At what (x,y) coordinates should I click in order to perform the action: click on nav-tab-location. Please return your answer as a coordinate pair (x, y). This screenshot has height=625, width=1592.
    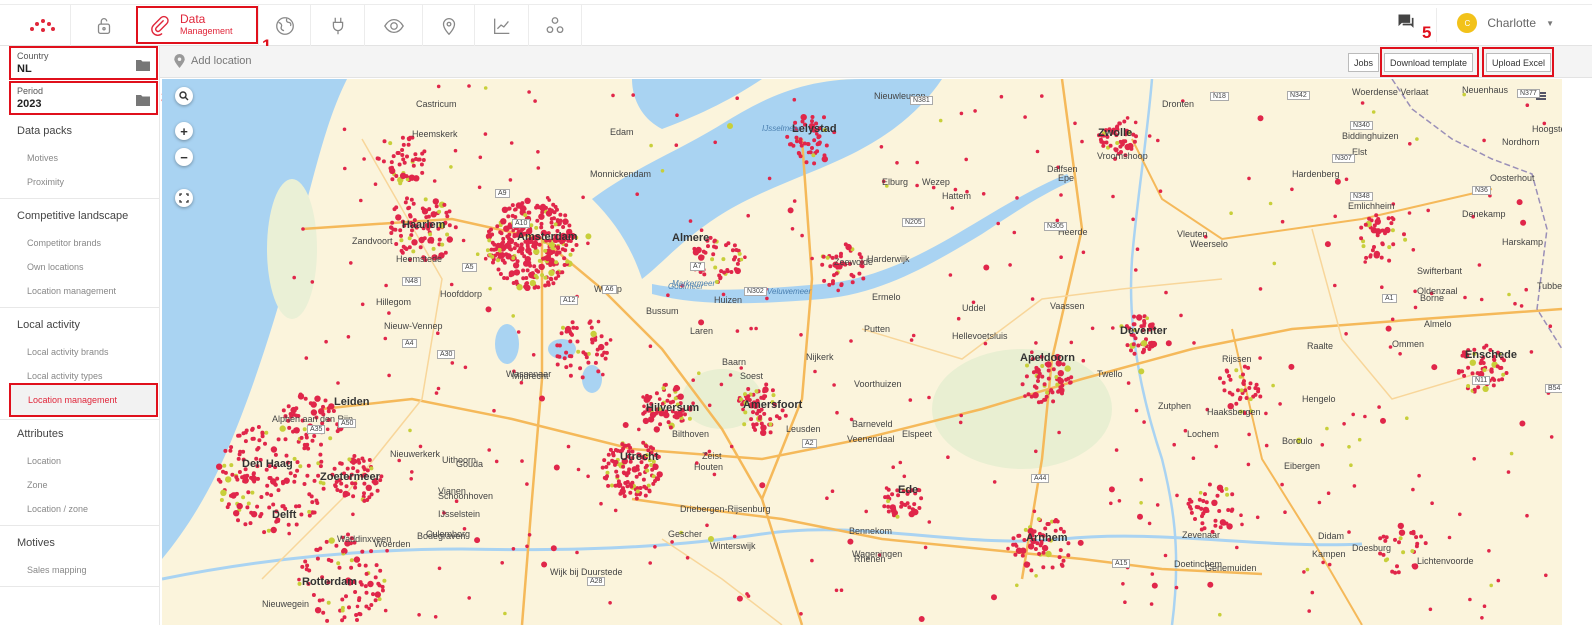
    Looking at the image, I should click on (448, 25).